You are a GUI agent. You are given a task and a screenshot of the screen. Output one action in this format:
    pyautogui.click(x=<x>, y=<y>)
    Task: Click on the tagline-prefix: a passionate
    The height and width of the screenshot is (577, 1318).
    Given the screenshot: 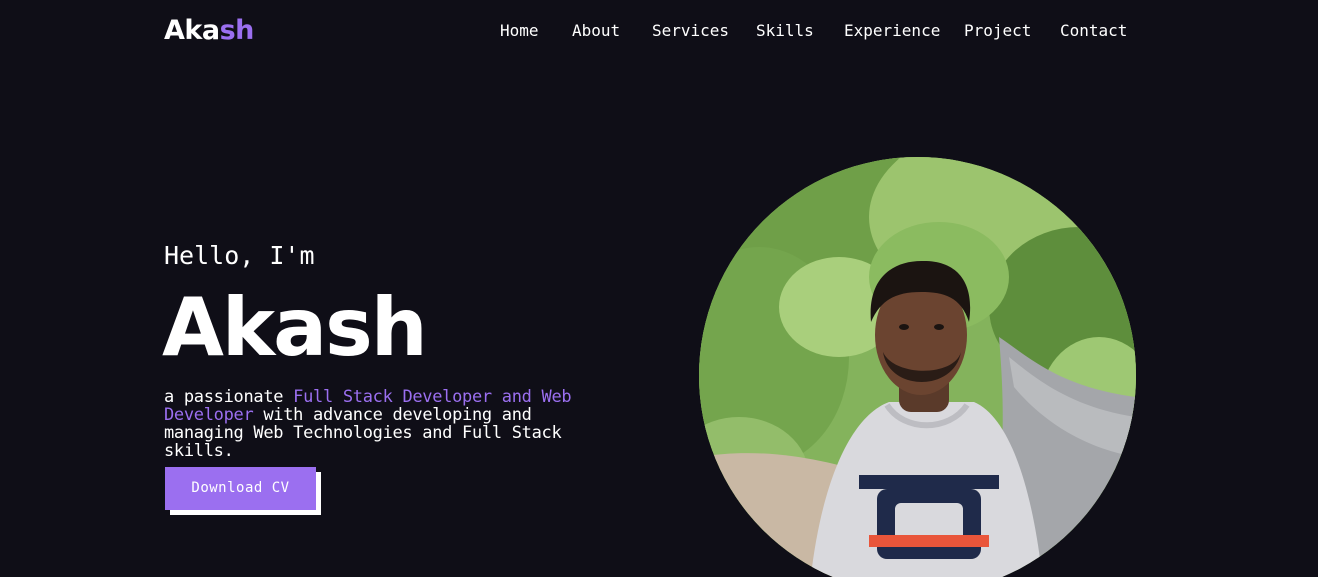 What is the action you would take?
    pyautogui.click(x=229, y=397)
    